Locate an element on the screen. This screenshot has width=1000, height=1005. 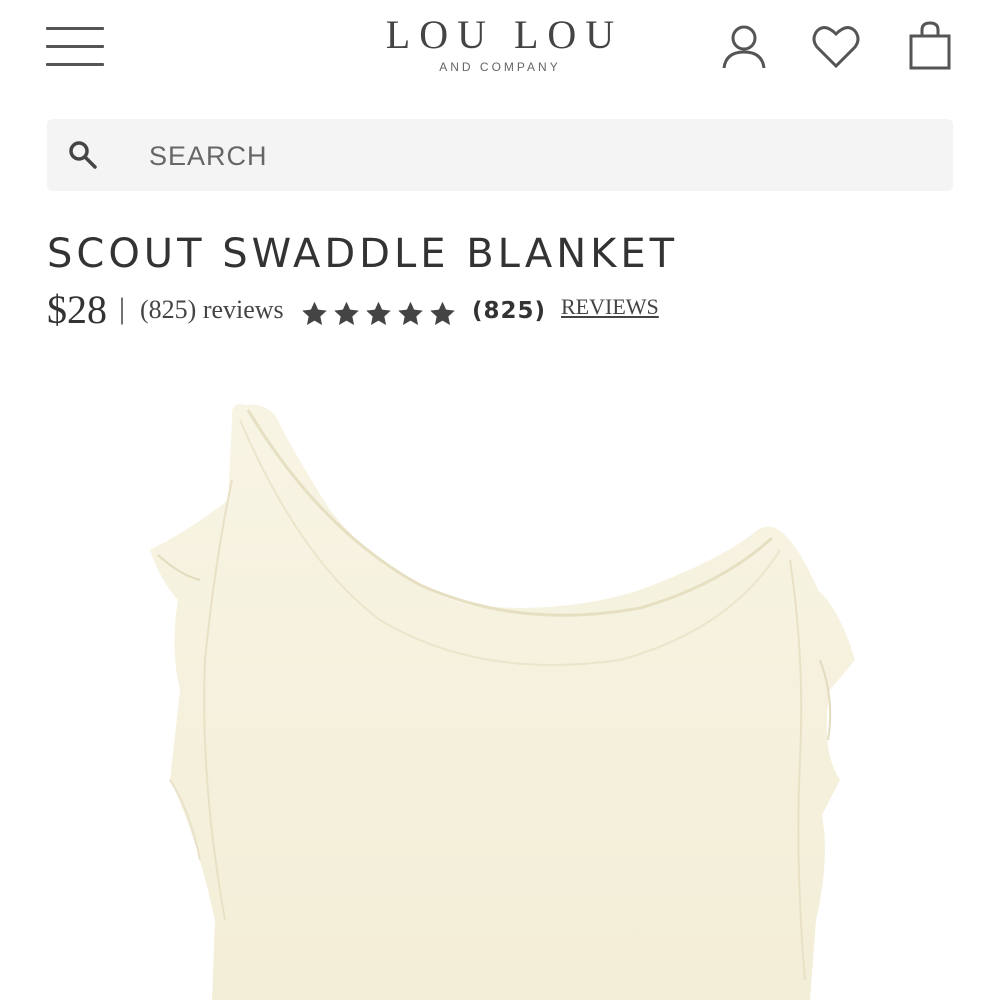
search-bar is located at coordinates (500, 156).